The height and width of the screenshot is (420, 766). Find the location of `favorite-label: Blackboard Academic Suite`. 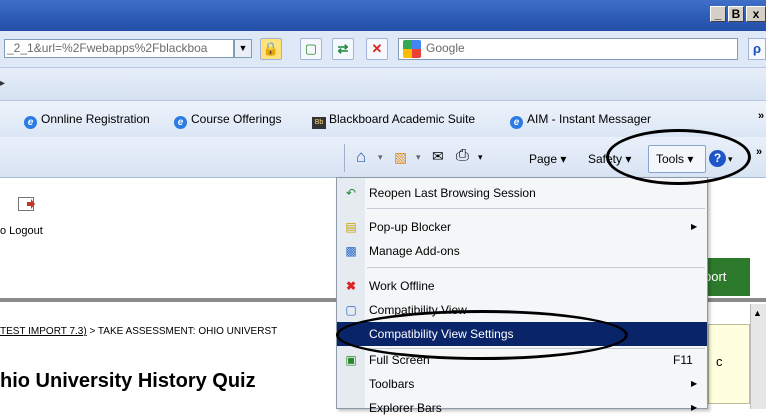

favorite-label: Blackboard Academic Suite is located at coordinates (402, 119).